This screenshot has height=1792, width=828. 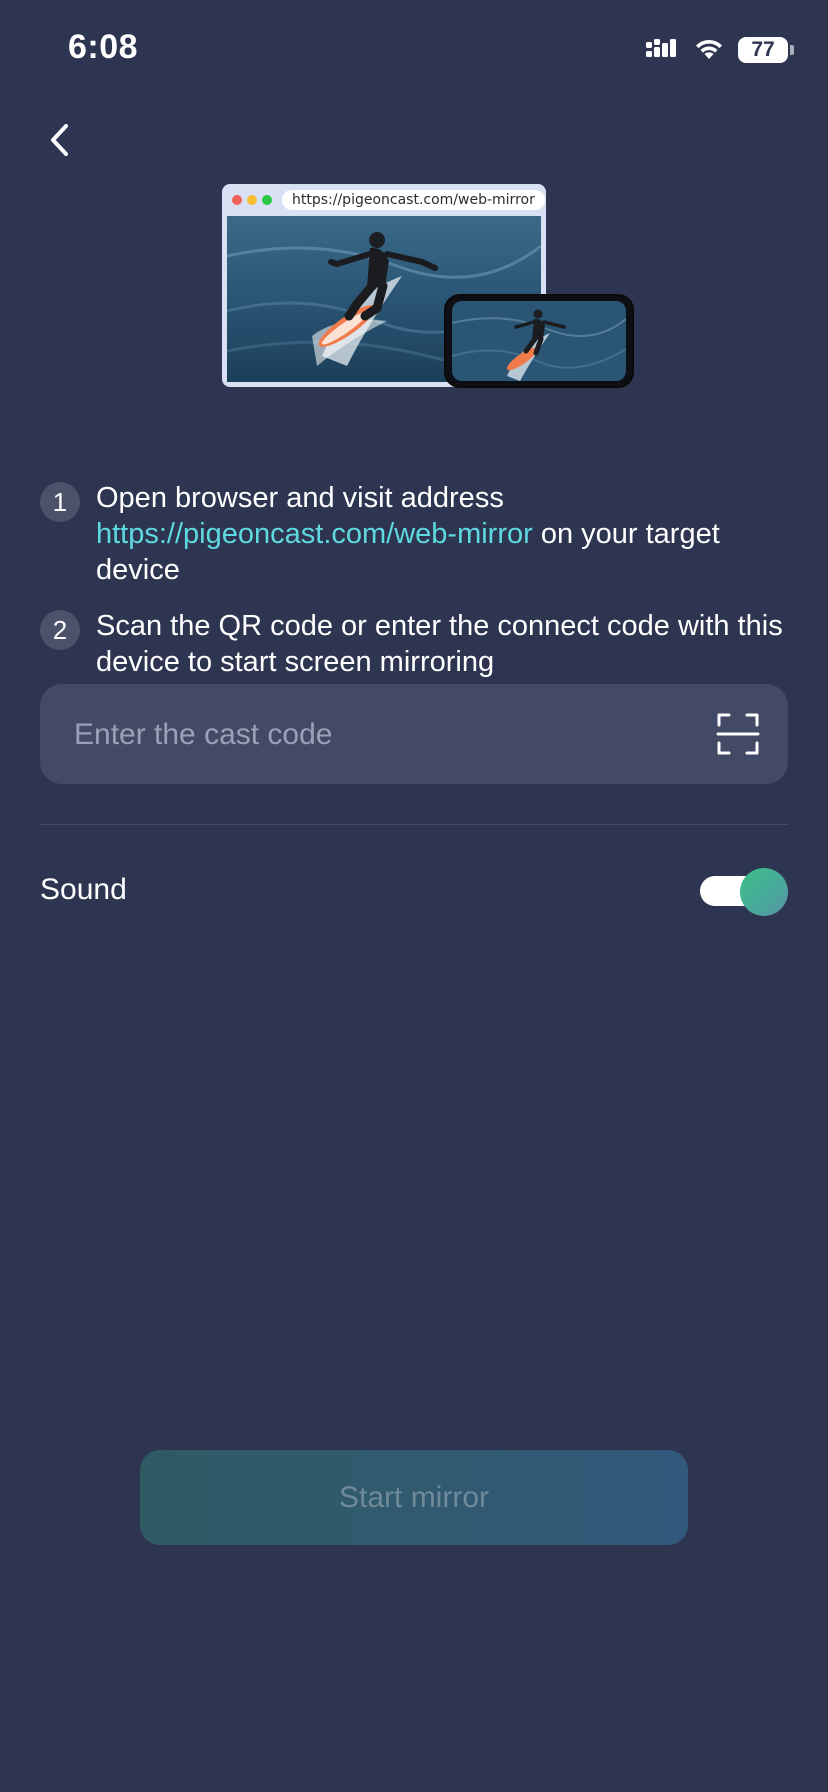 I want to click on cast-code-input, so click(x=384, y=735).